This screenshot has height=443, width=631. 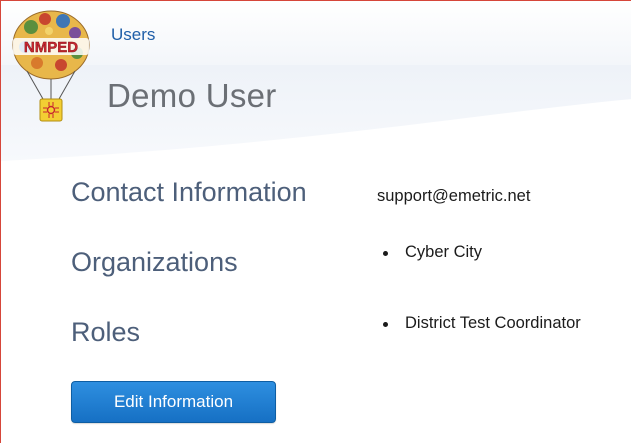 I want to click on list-item: Cyber City, so click(x=431, y=252).